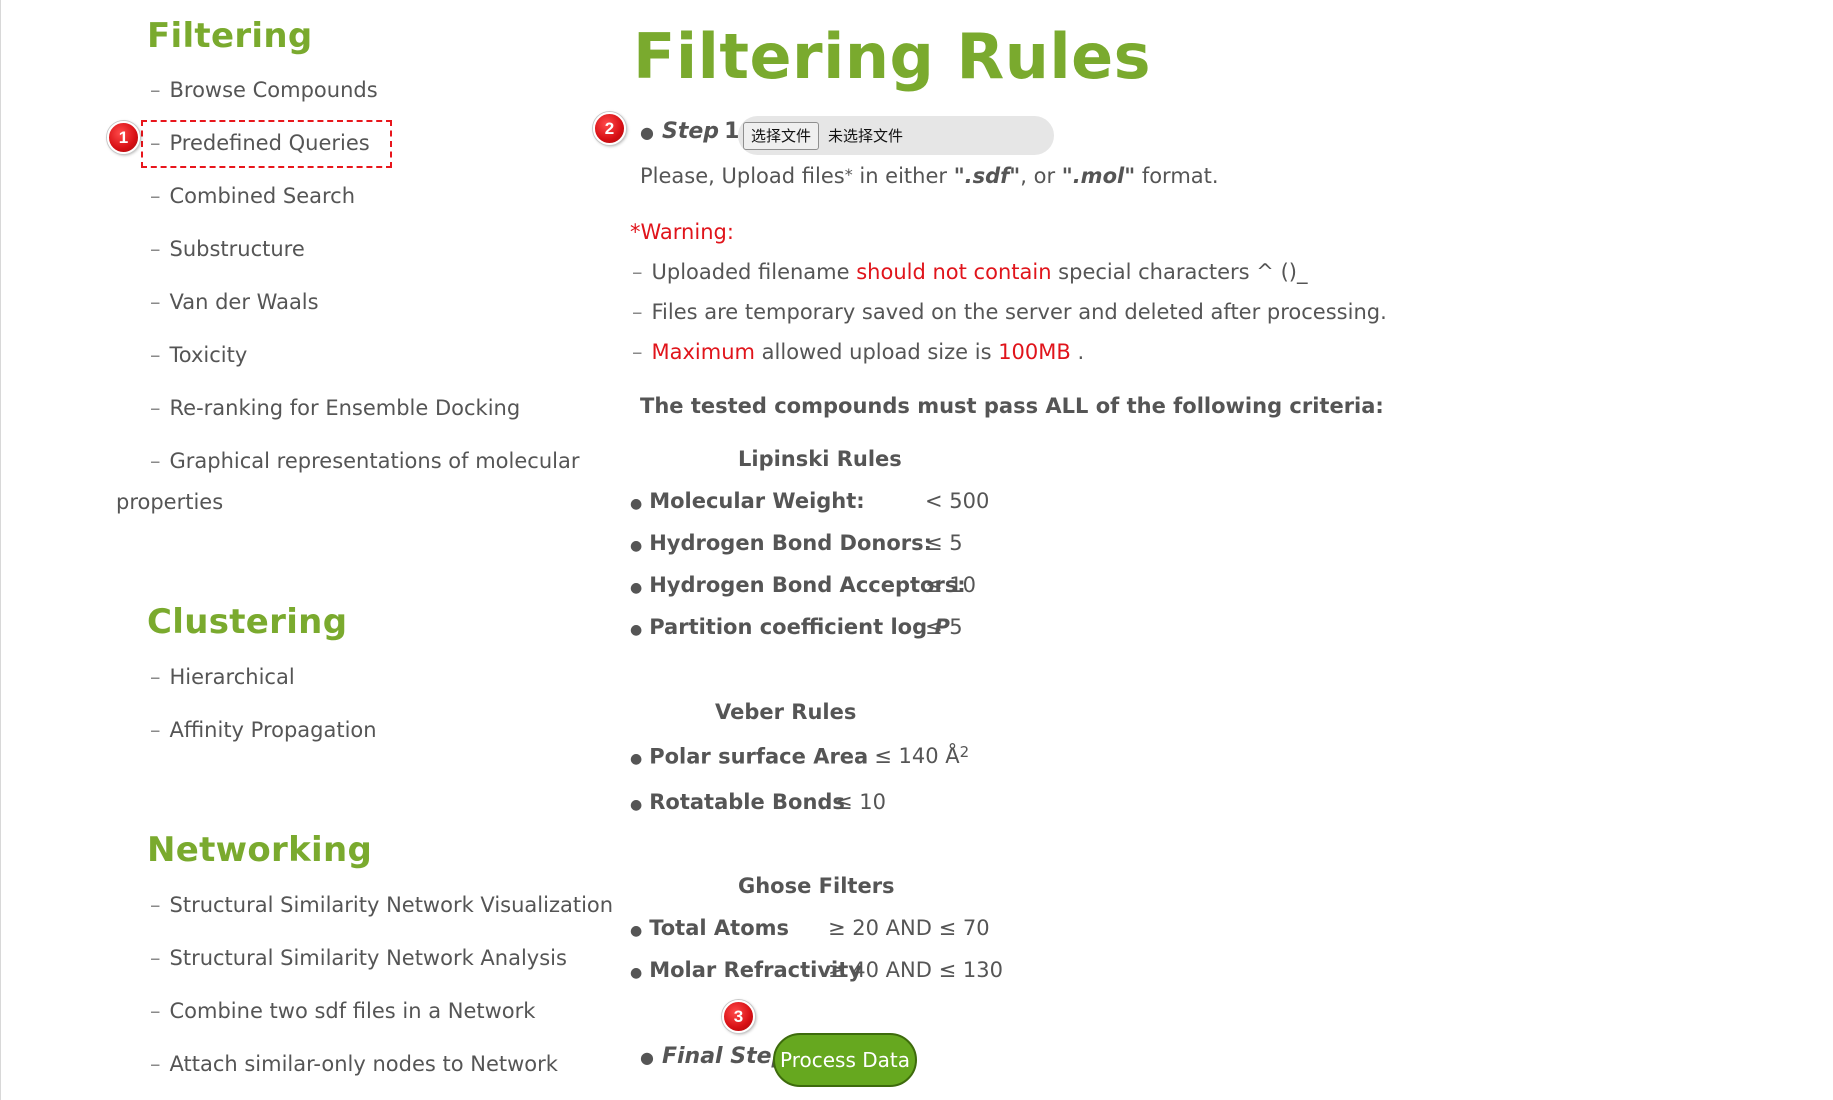 The image size is (1833, 1100). I want to click on nav-browse-compounds: – Browse Compounds, so click(264, 90).